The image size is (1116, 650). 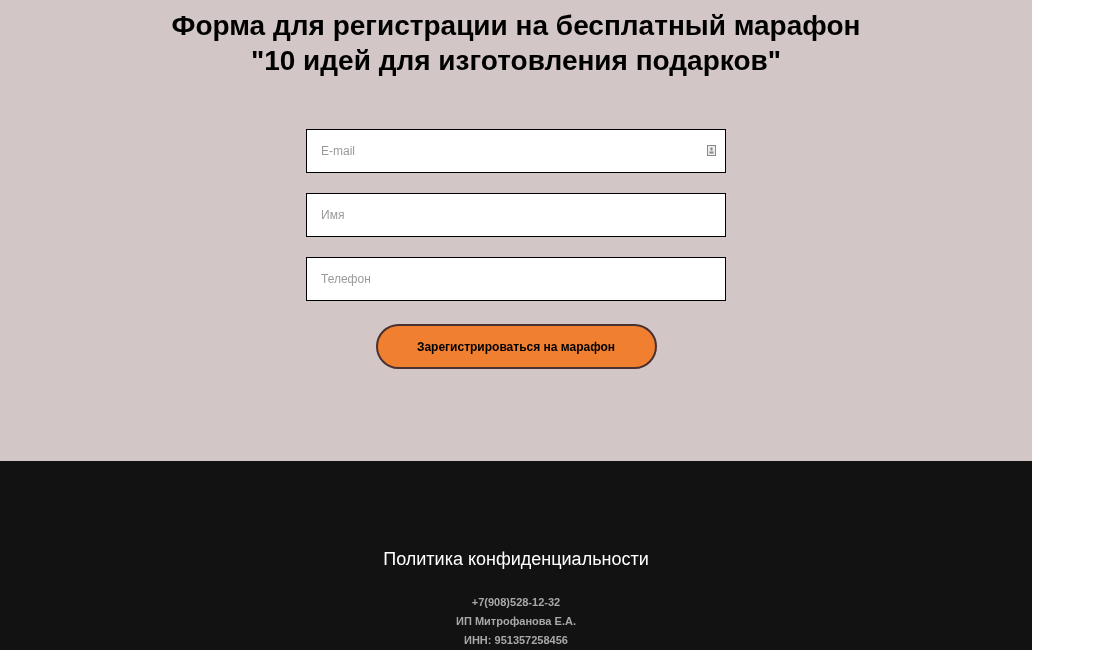 What do you see at coordinates (516, 151) in the screenshot?
I see `input-field: E-mail` at bounding box center [516, 151].